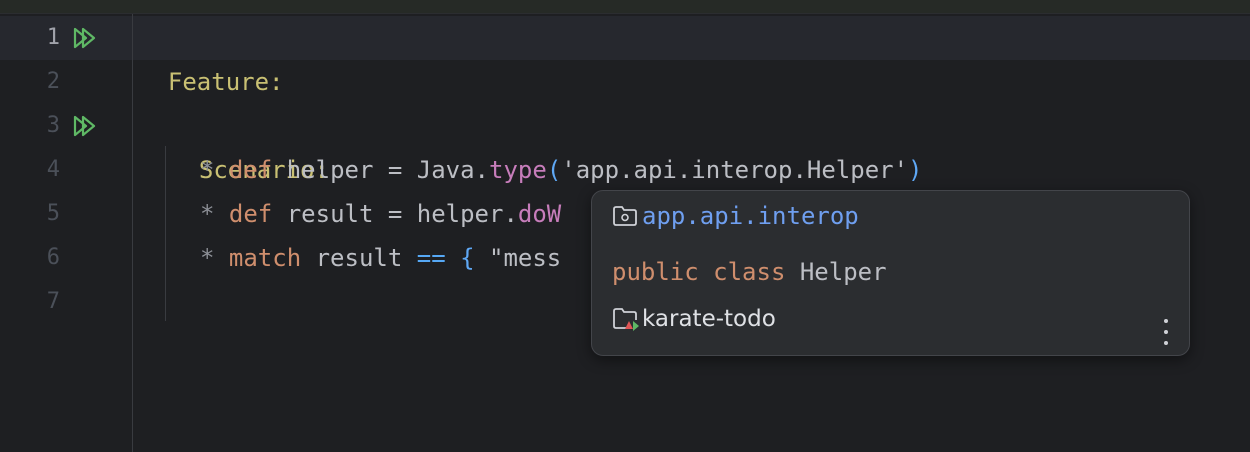 The width and height of the screenshot is (1250, 452). What do you see at coordinates (249, 144) in the screenshot?
I see `code-line-3: Scenario:` at bounding box center [249, 144].